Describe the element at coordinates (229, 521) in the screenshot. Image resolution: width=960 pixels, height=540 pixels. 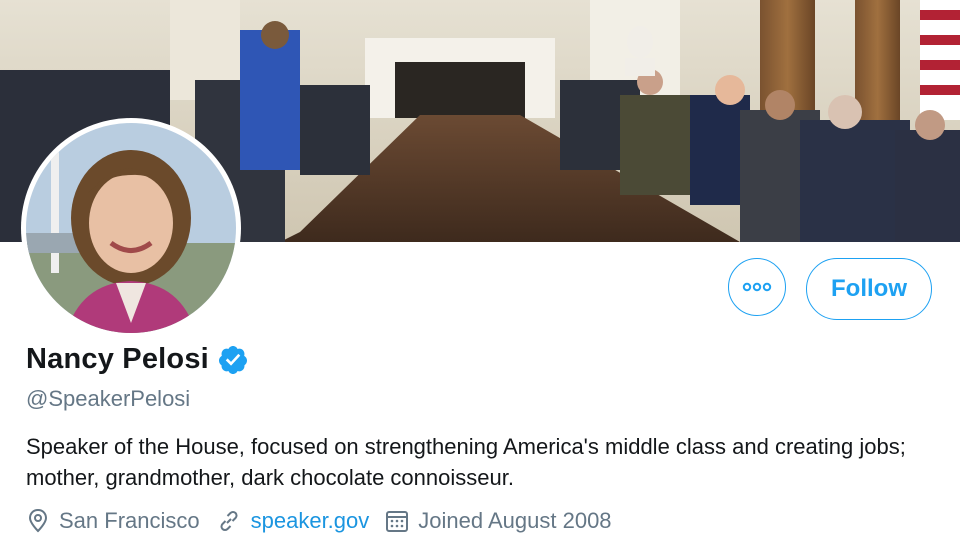
I see `link-icon` at that location.